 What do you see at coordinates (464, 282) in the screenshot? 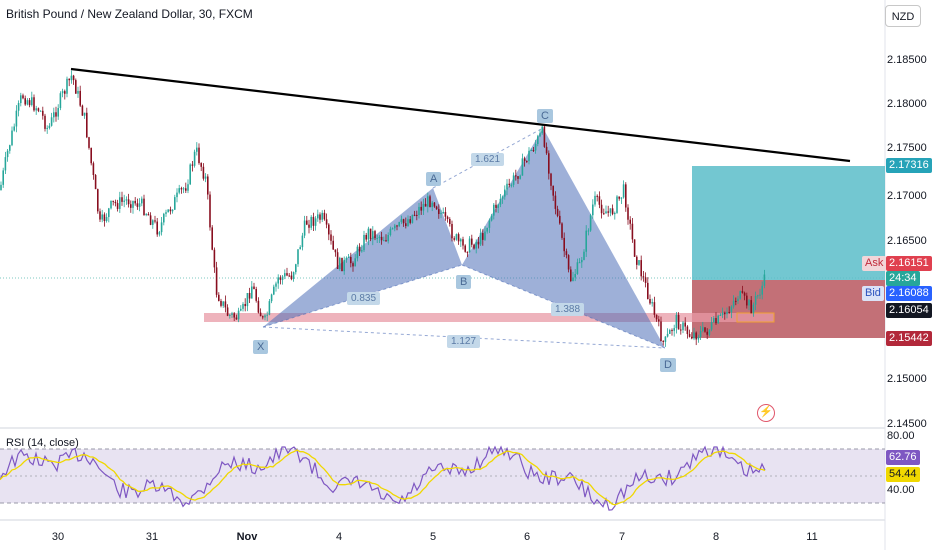
I see `pattern-point-b: B` at bounding box center [464, 282].